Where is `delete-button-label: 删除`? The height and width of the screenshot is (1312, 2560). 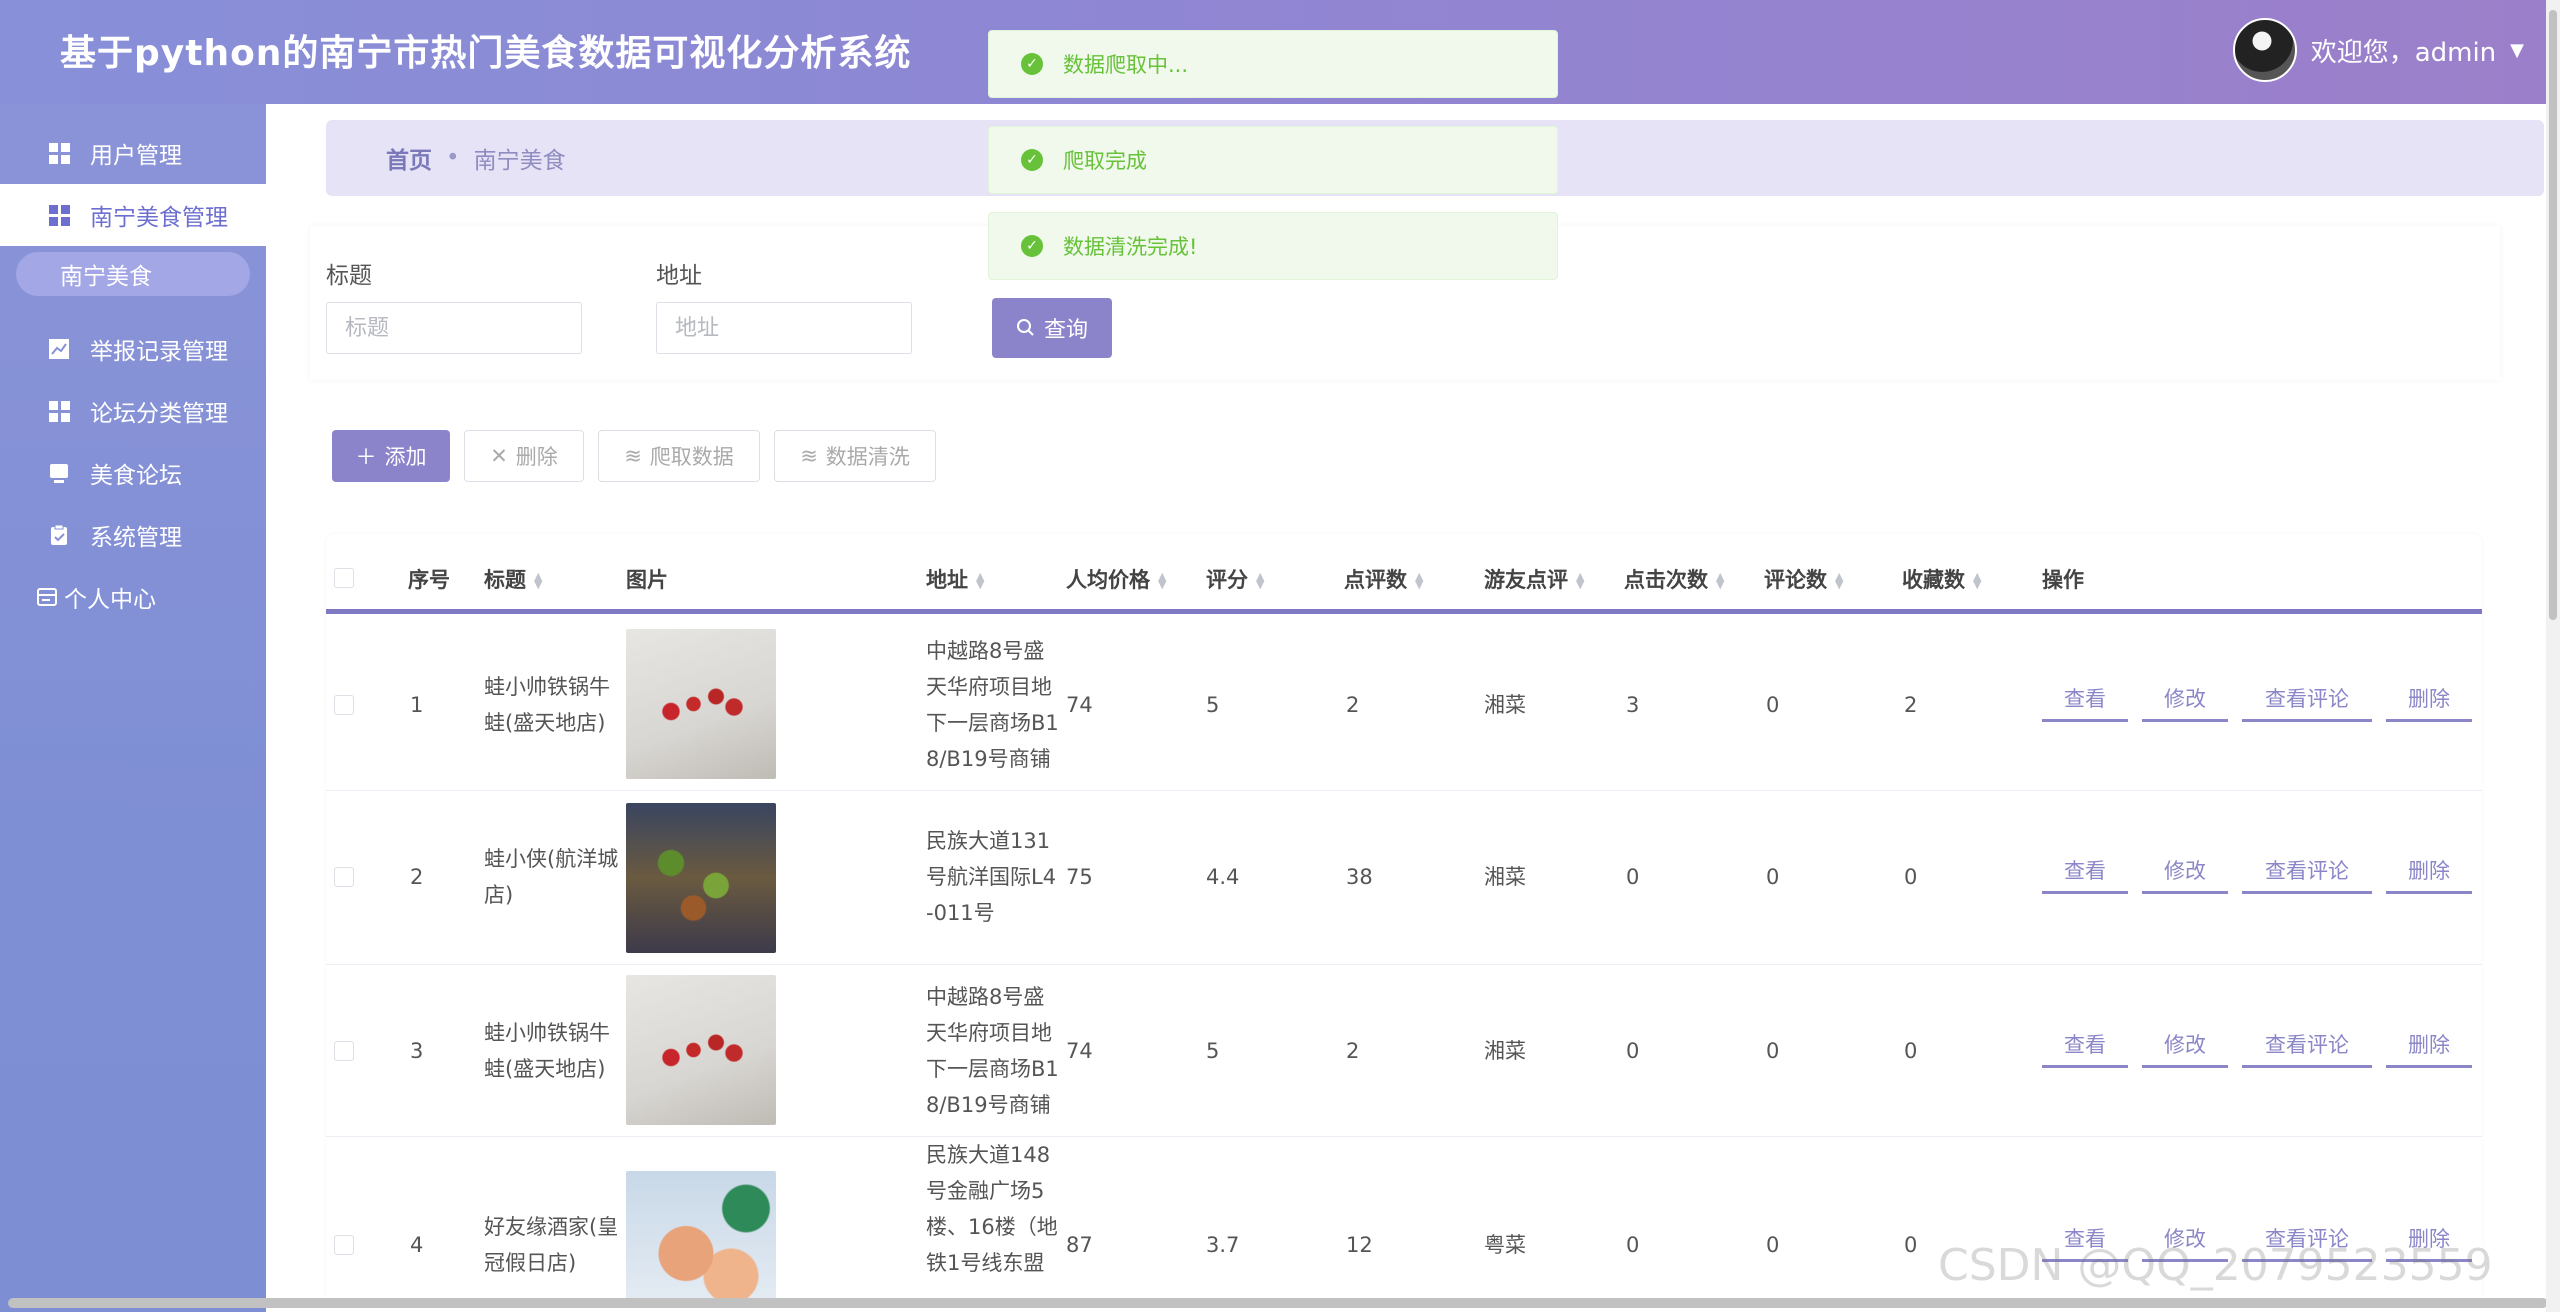 delete-button-label: 删除 is located at coordinates (536, 457).